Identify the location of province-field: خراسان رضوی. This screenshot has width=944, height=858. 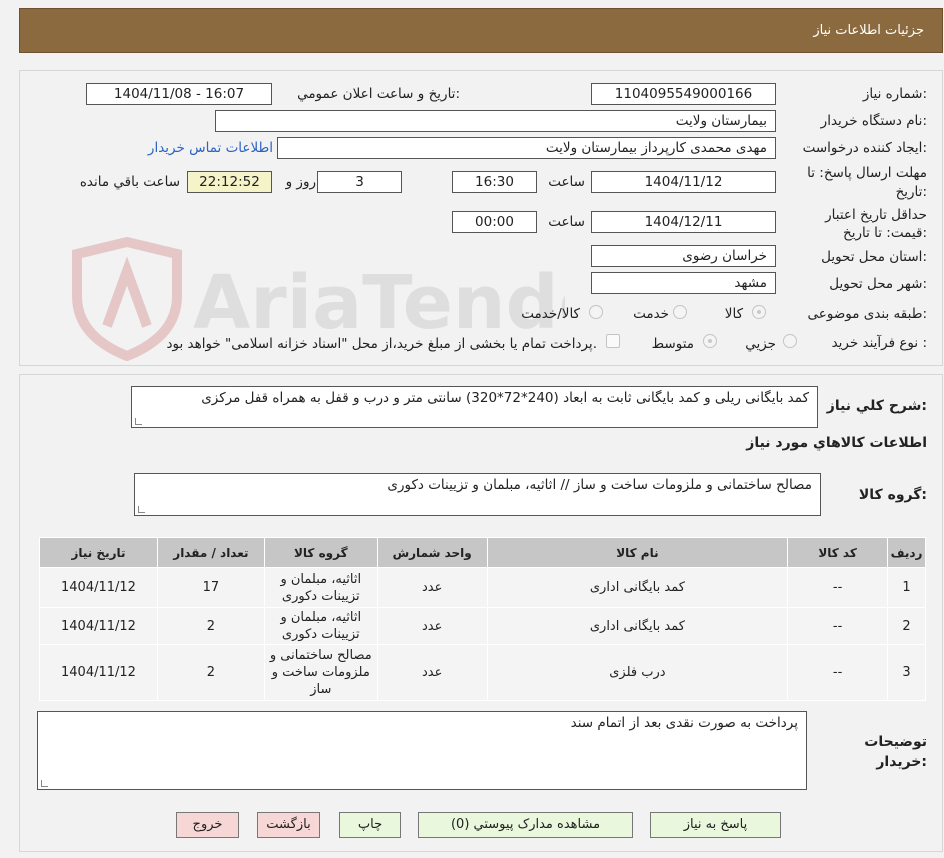
(683, 256).